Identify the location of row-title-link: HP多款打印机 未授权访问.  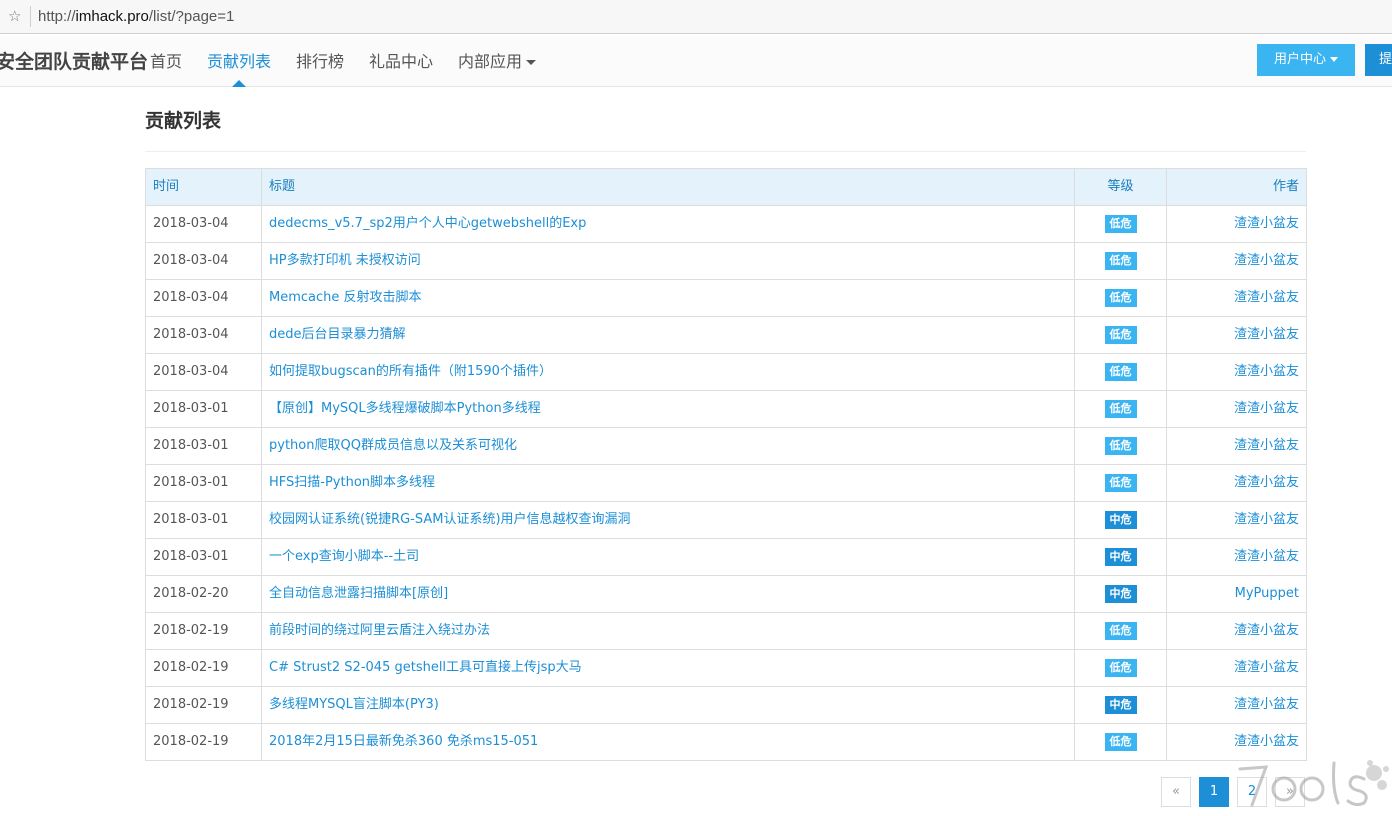
(668, 261).